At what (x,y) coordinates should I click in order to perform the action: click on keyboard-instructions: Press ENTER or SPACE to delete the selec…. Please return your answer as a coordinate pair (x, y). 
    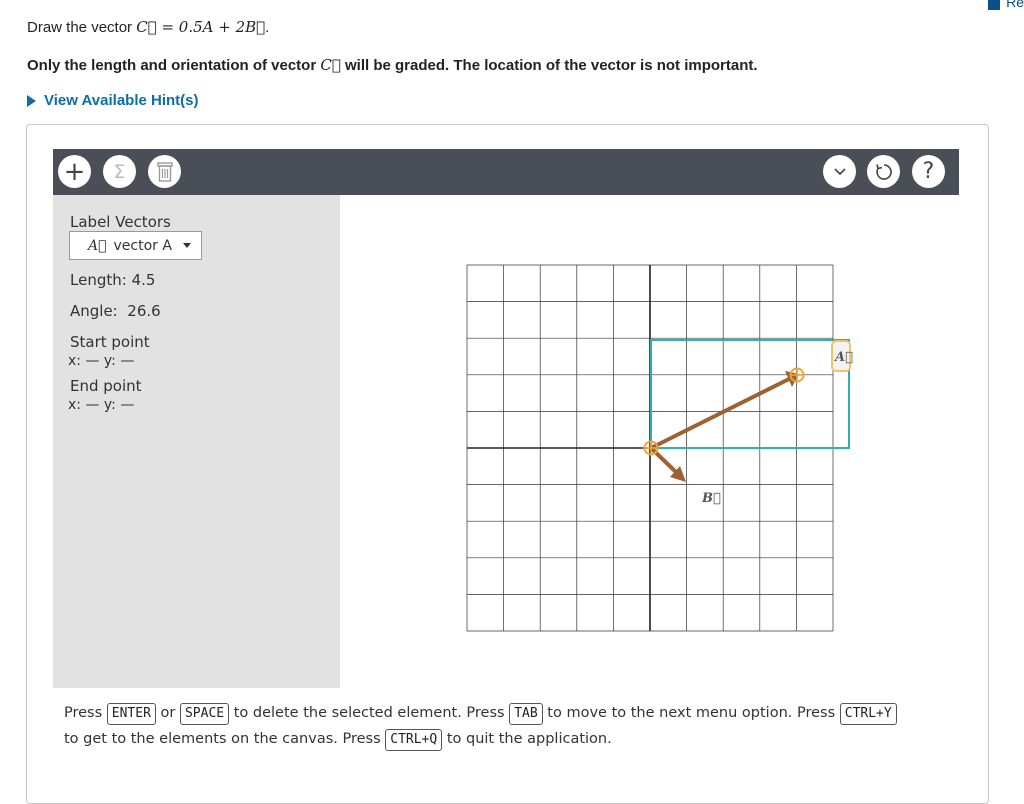
    Looking at the image, I should click on (506, 738).